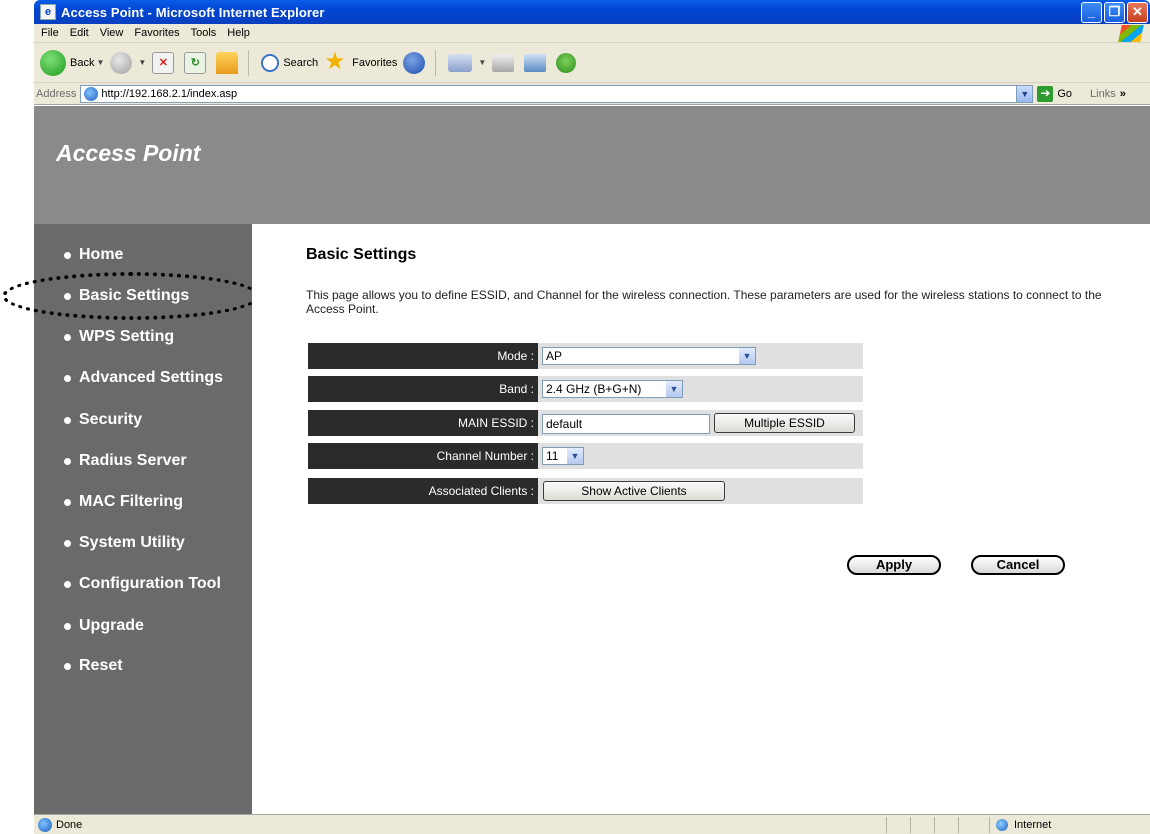 This screenshot has height=834, width=1150. I want to click on home-button, so click(229, 62).